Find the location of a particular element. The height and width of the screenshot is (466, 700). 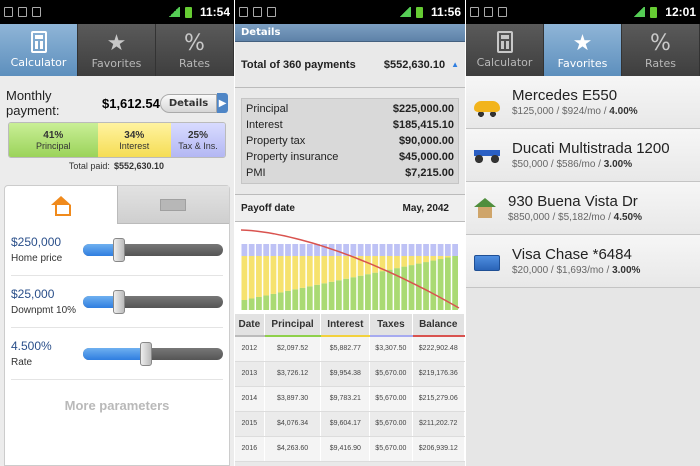

breakdown-row: PMI $7,215.00 is located at coordinates (350, 173).